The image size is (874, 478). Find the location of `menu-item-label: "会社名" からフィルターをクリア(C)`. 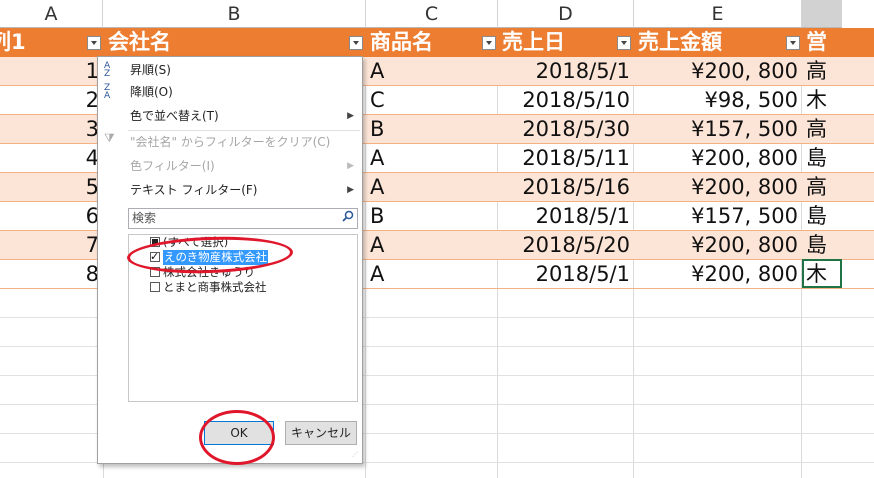

menu-item-label: "会社名" からフィルターをクリア(C) is located at coordinates (230, 142).